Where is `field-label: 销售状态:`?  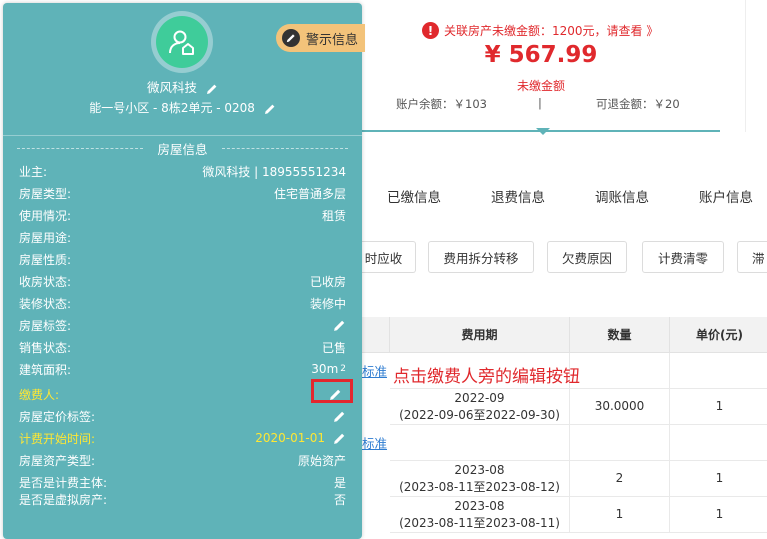 field-label: 销售状态: is located at coordinates (45, 347).